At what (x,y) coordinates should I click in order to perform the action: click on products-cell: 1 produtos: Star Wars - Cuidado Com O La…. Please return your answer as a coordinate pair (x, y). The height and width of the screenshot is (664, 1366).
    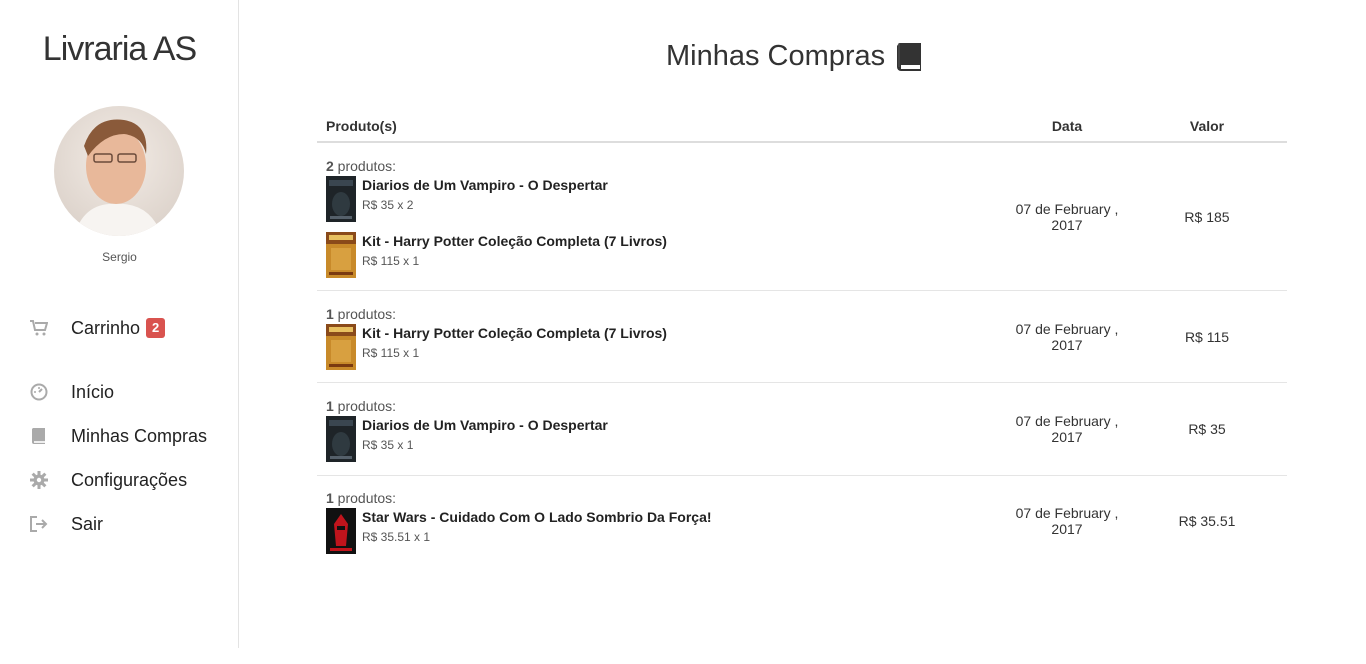
    Looking at the image, I should click on (662, 521).